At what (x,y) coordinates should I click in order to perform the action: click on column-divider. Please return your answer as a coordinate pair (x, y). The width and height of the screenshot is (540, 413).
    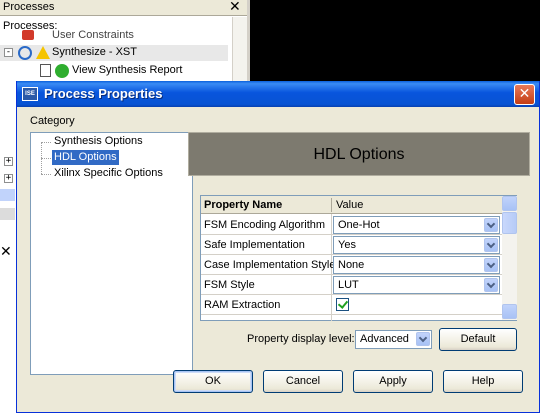
    Looking at the image, I should click on (331, 205).